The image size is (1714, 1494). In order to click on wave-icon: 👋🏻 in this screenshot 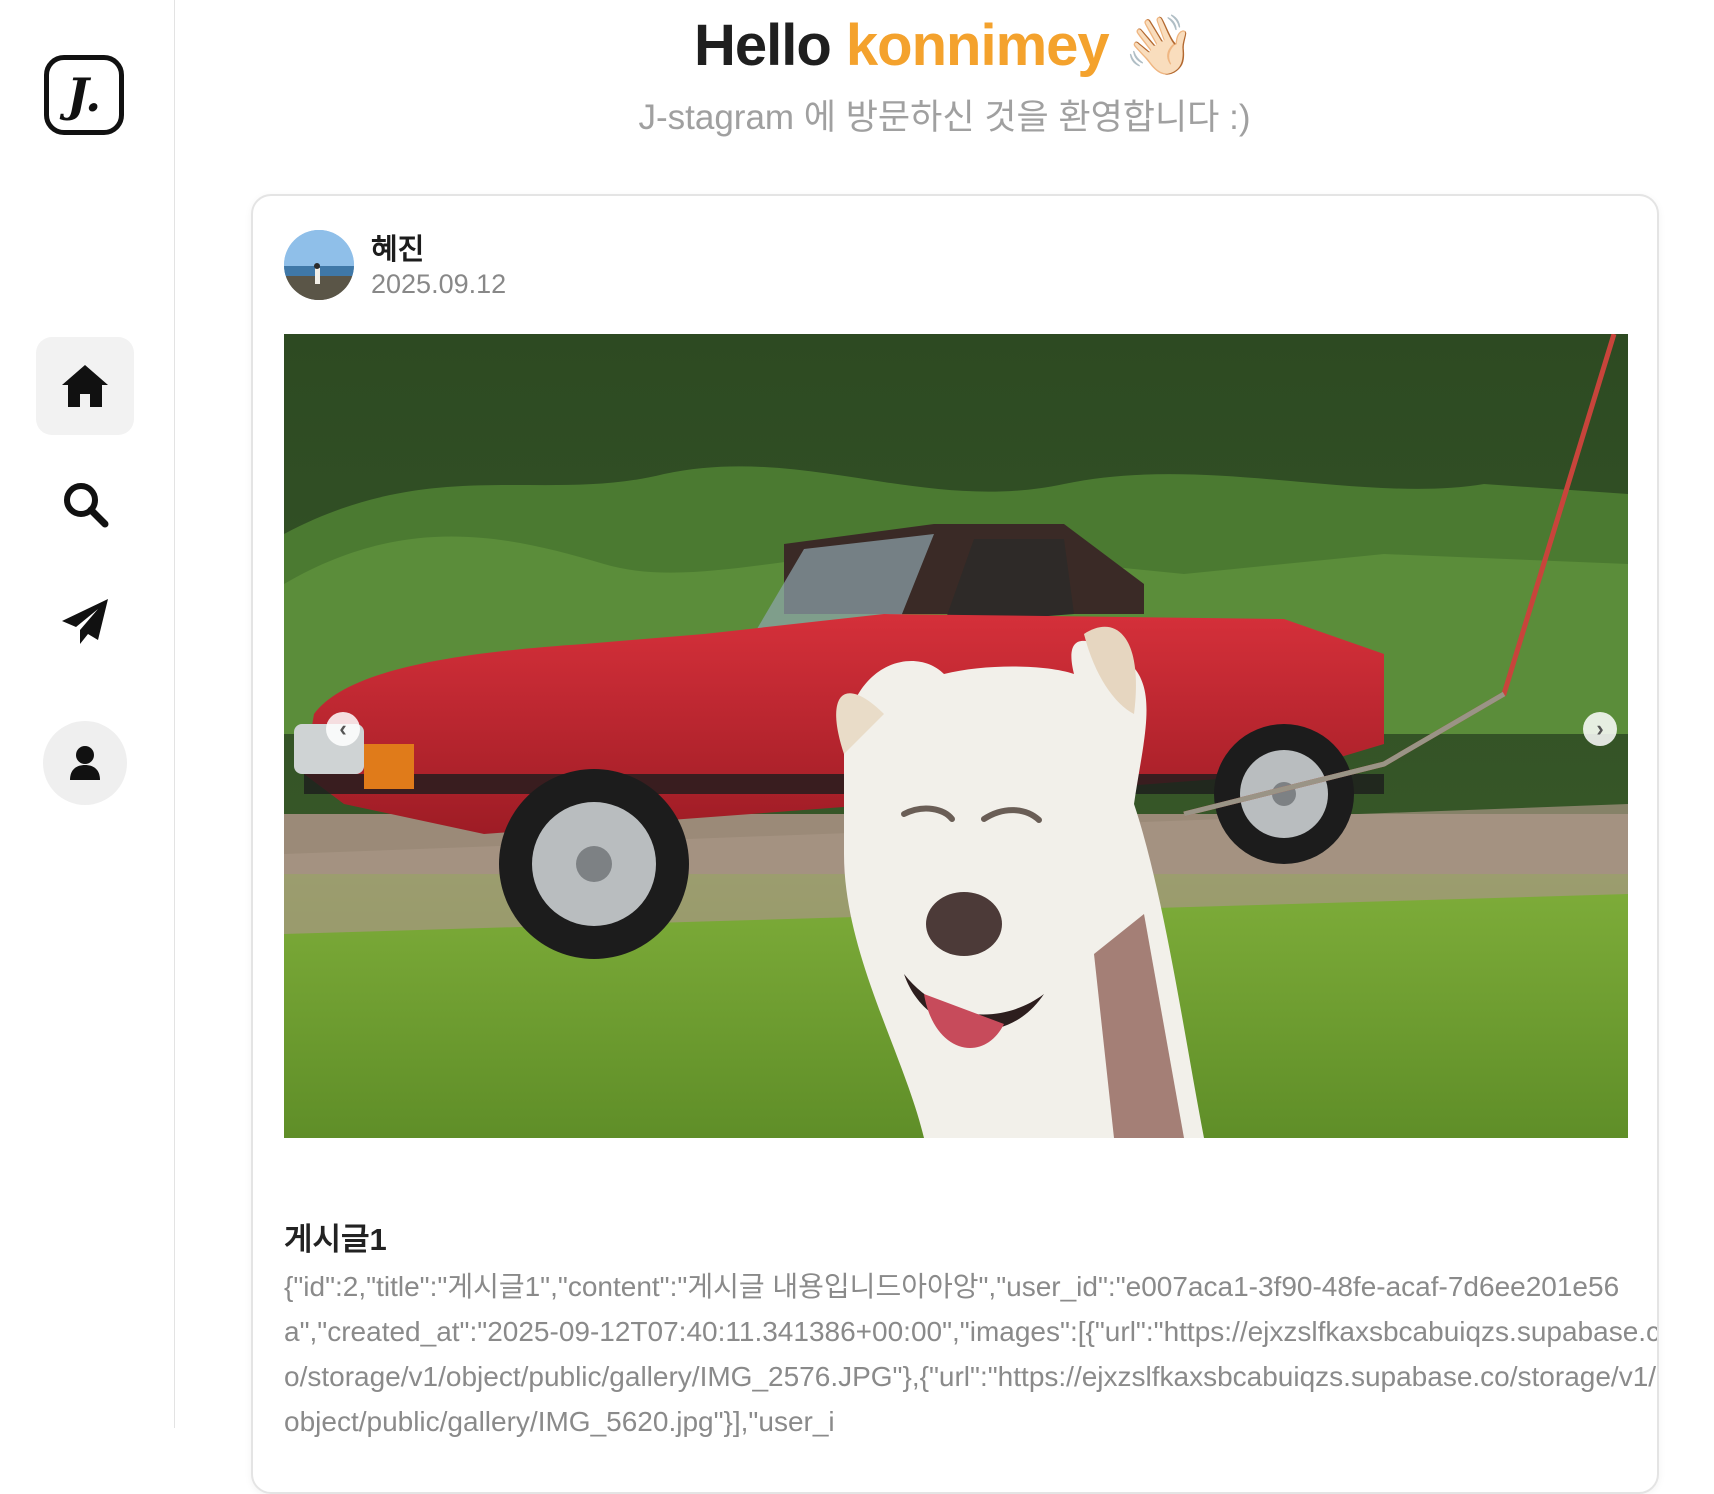, I will do `click(1159, 45)`.